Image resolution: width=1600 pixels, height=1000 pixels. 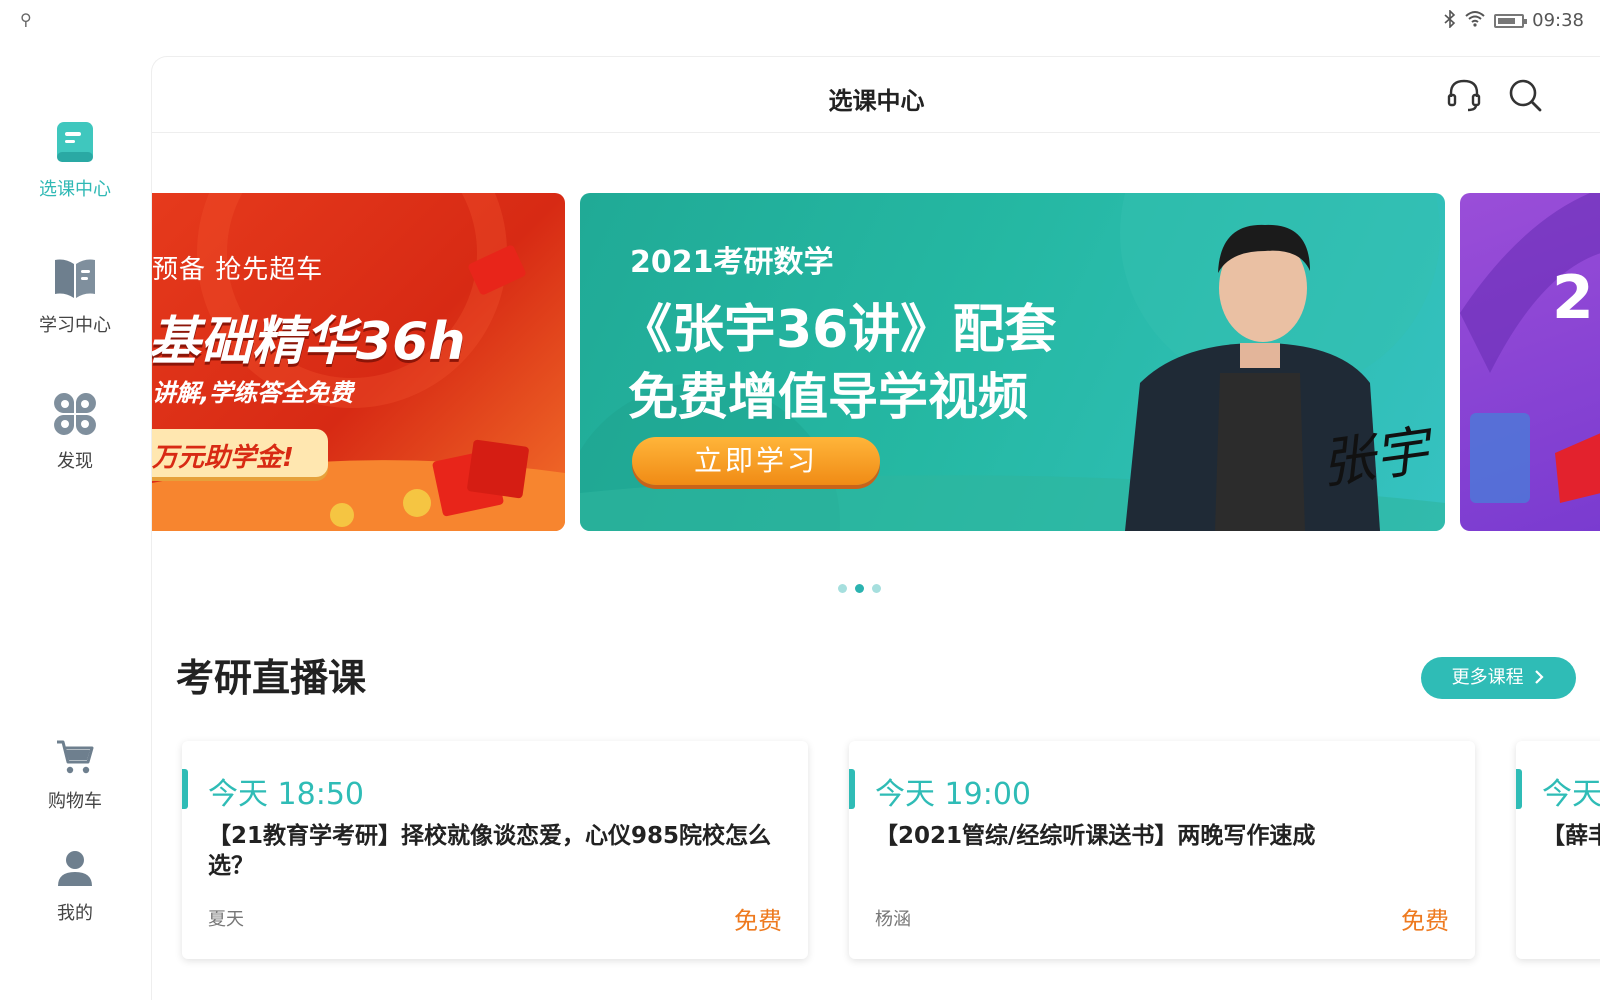 I want to click on nav-item-discover: 发现, so click(x=75, y=432).